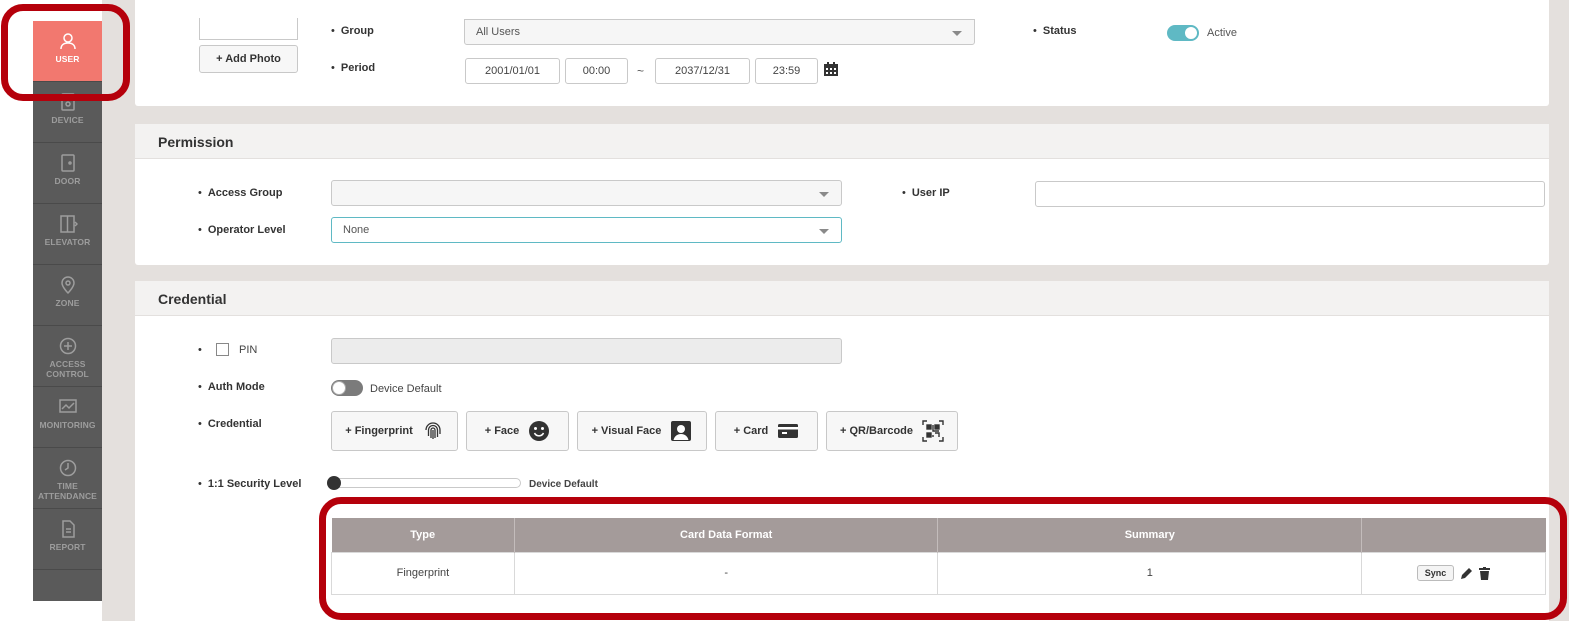 This screenshot has height=621, width=1569. I want to click on status-label: Status, so click(1055, 31).